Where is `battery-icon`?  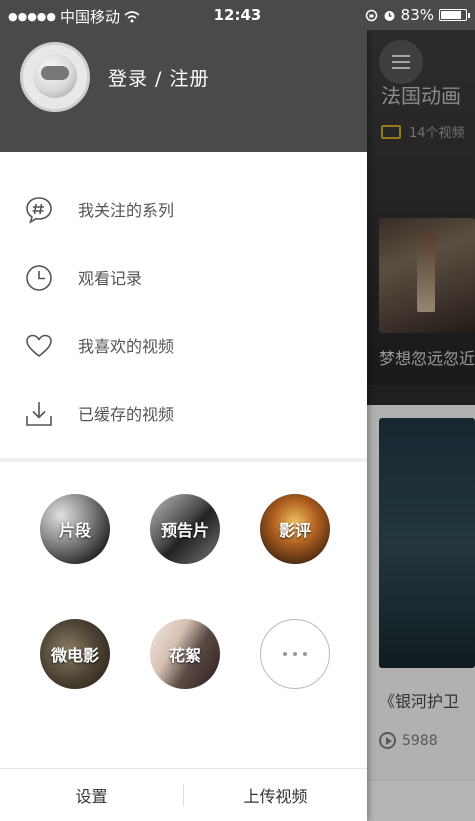
battery-icon is located at coordinates (454, 15).